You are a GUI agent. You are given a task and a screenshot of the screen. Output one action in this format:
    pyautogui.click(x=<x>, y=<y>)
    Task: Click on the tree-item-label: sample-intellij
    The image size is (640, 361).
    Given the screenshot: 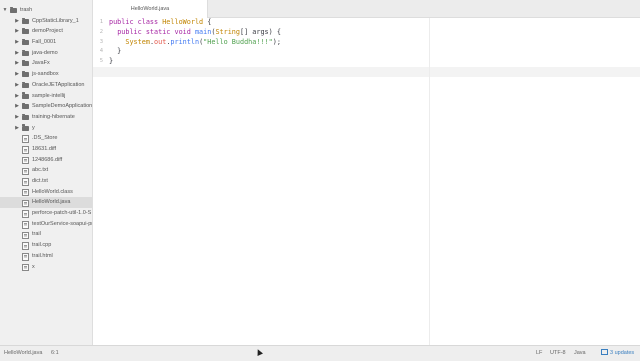 What is the action you would take?
    pyautogui.click(x=49, y=95)
    